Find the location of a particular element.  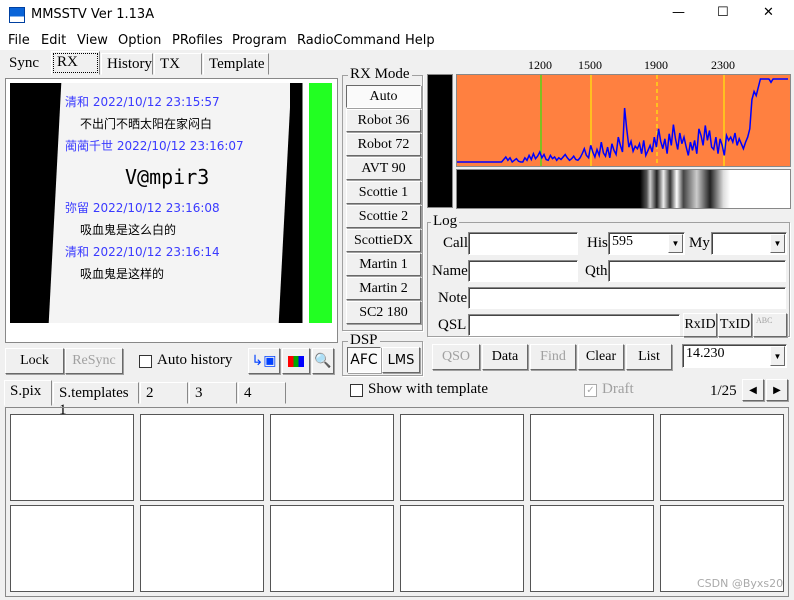

menu-view: View is located at coordinates (92, 40).